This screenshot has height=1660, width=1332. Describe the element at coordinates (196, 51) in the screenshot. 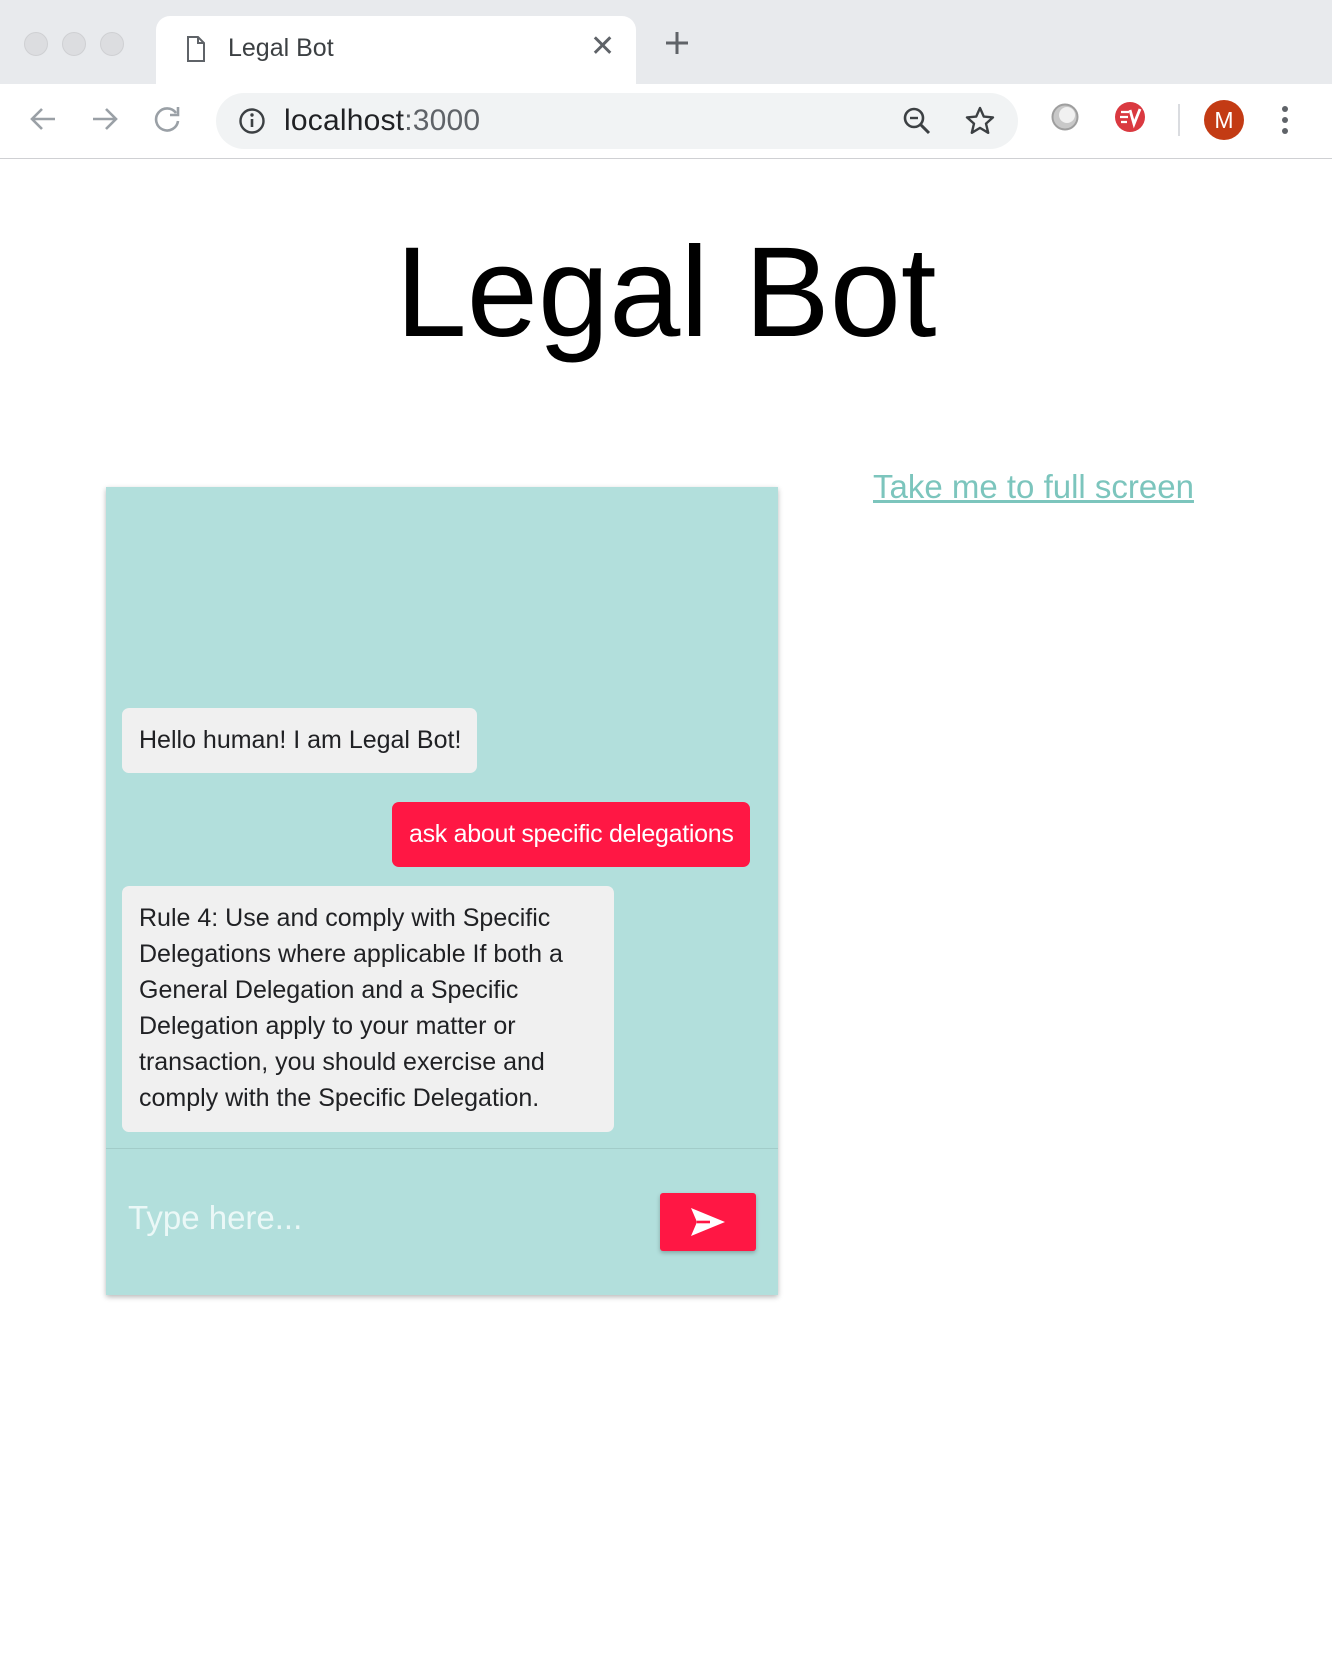

I see `document-icon` at that location.